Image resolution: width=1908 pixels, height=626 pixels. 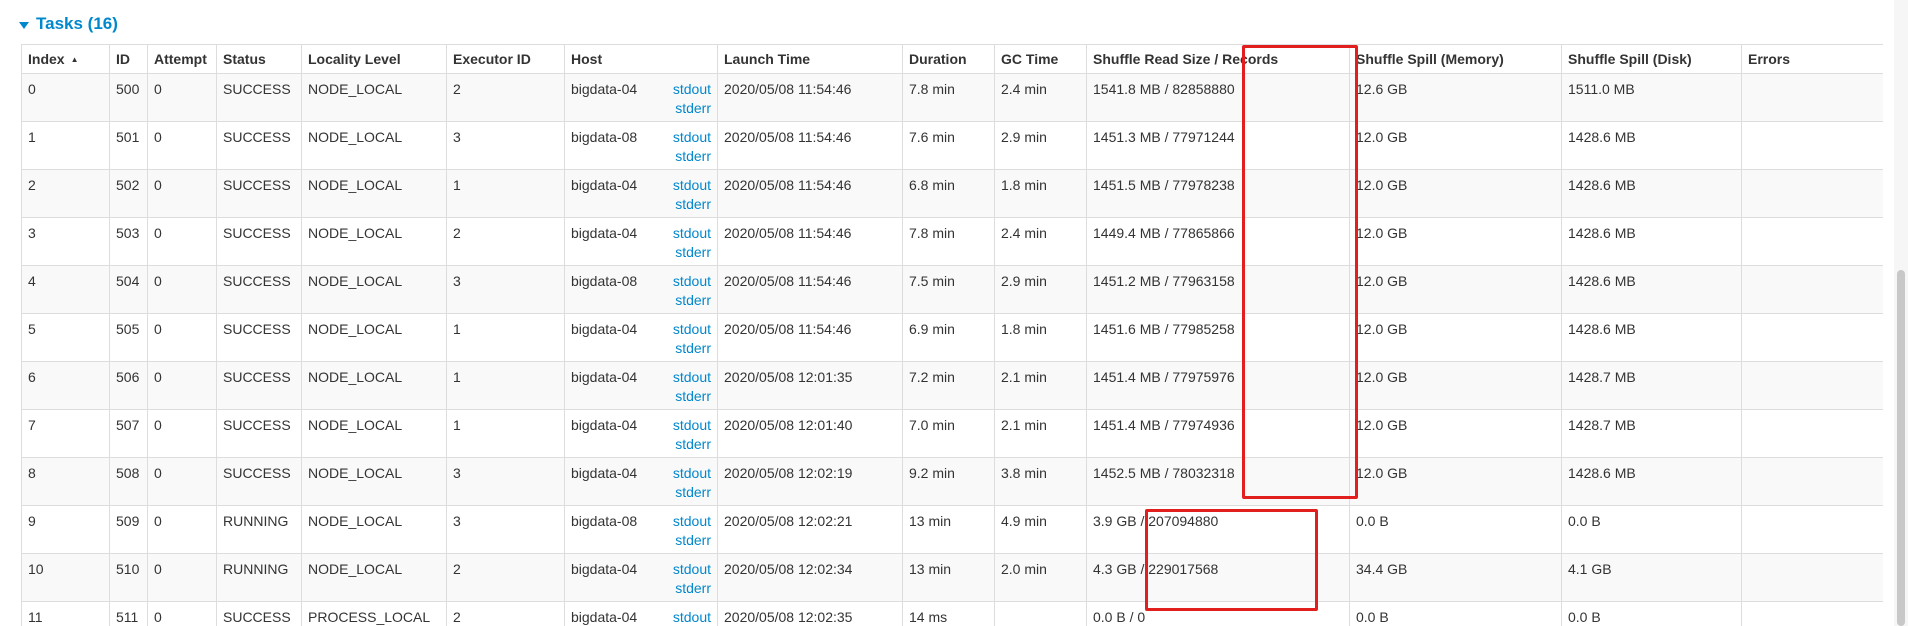 I want to click on page-scrollbar, so click(x=1901, y=313).